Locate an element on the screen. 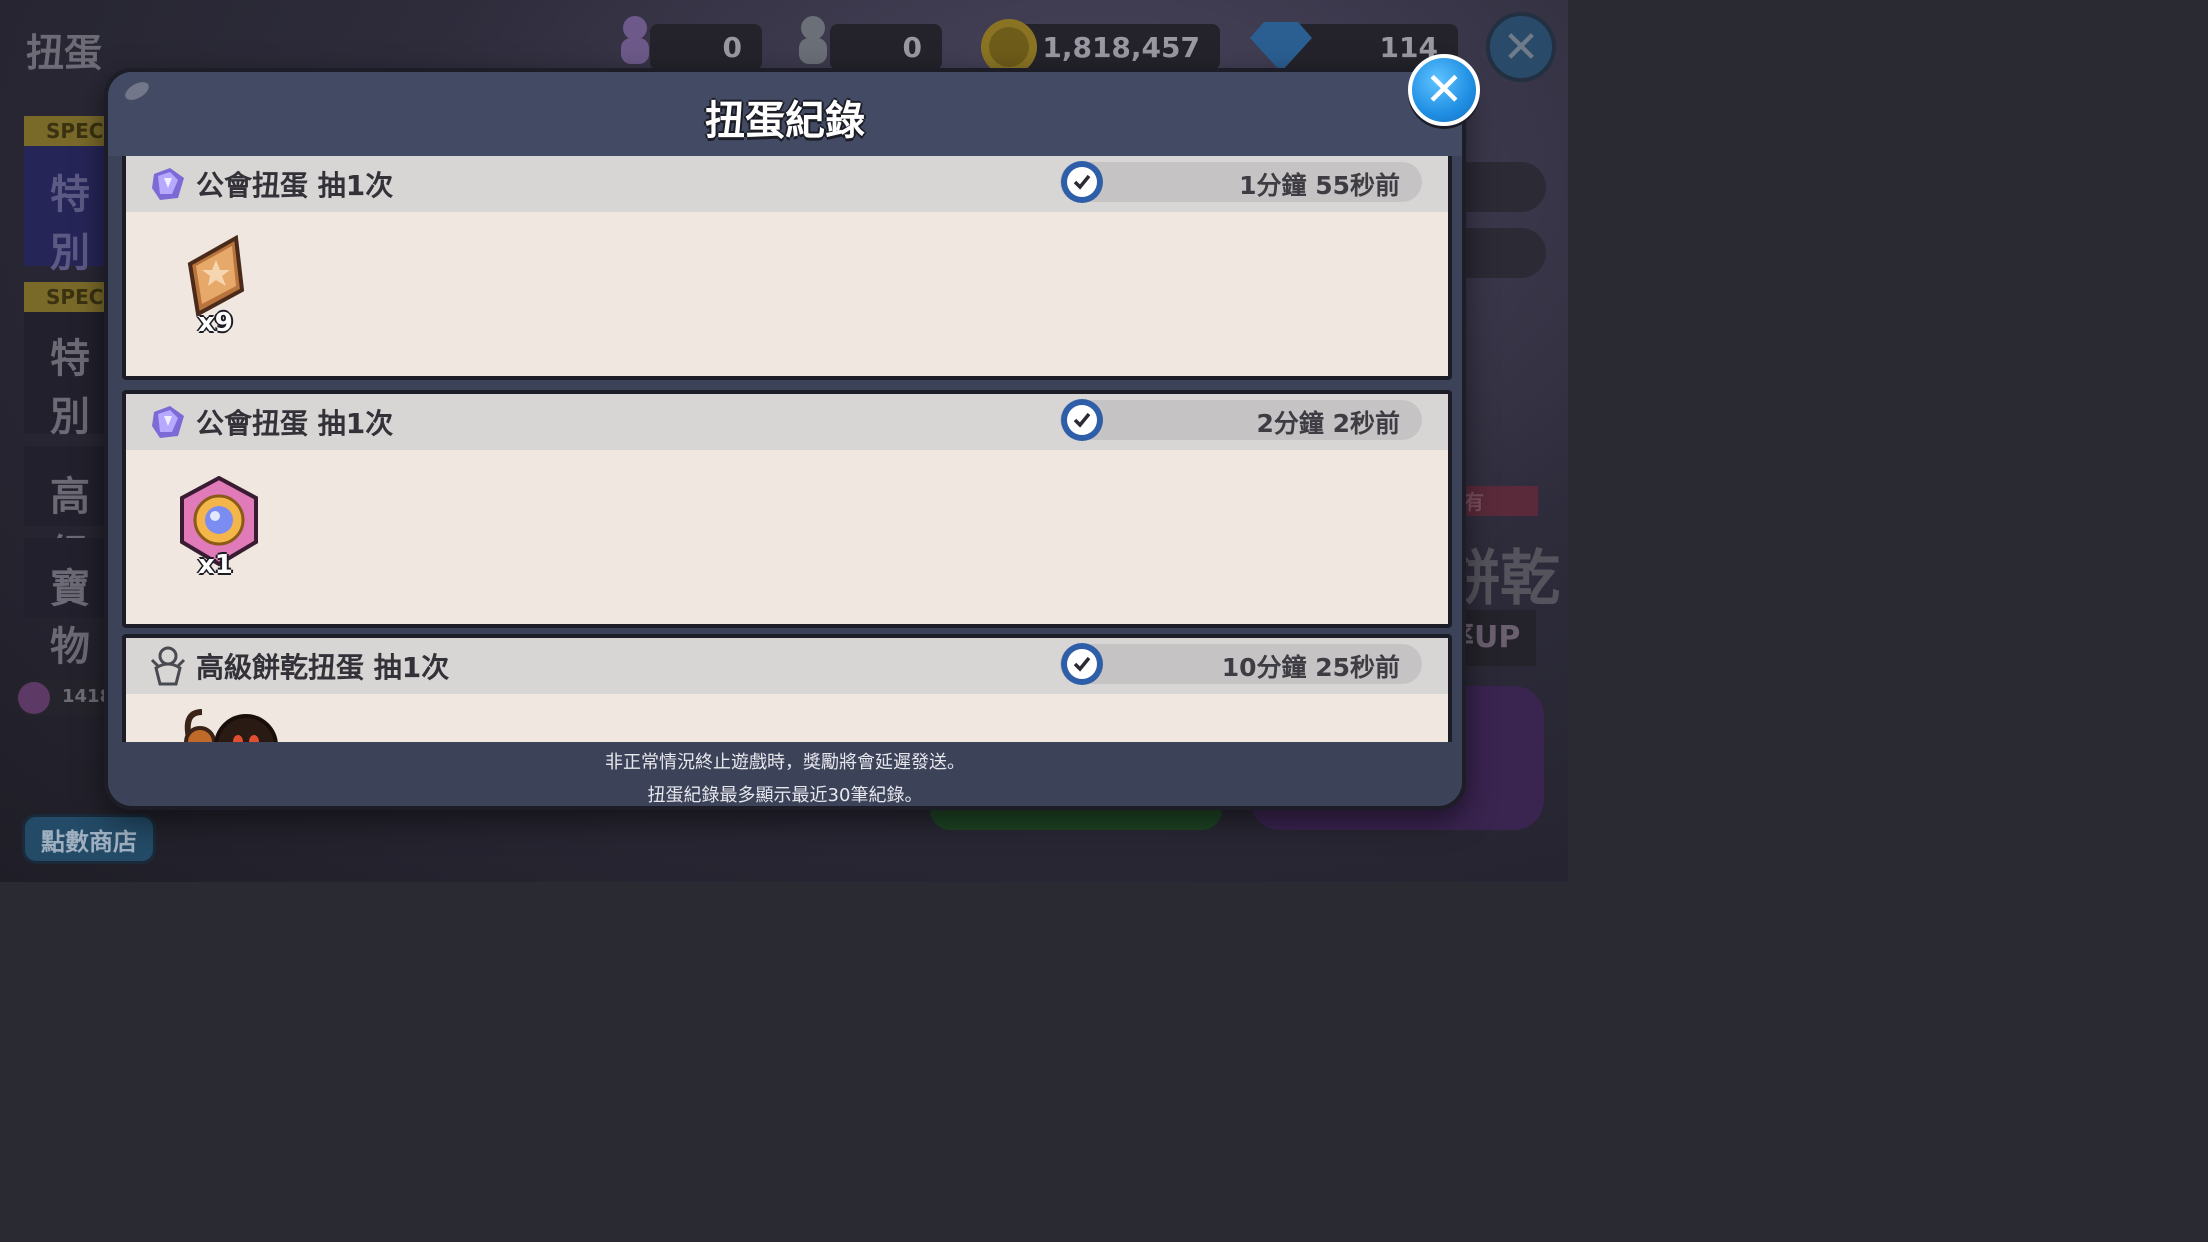 The image size is (2208, 1242). record-time: 2分鐘 2秒前 is located at coordinates (1241, 420).